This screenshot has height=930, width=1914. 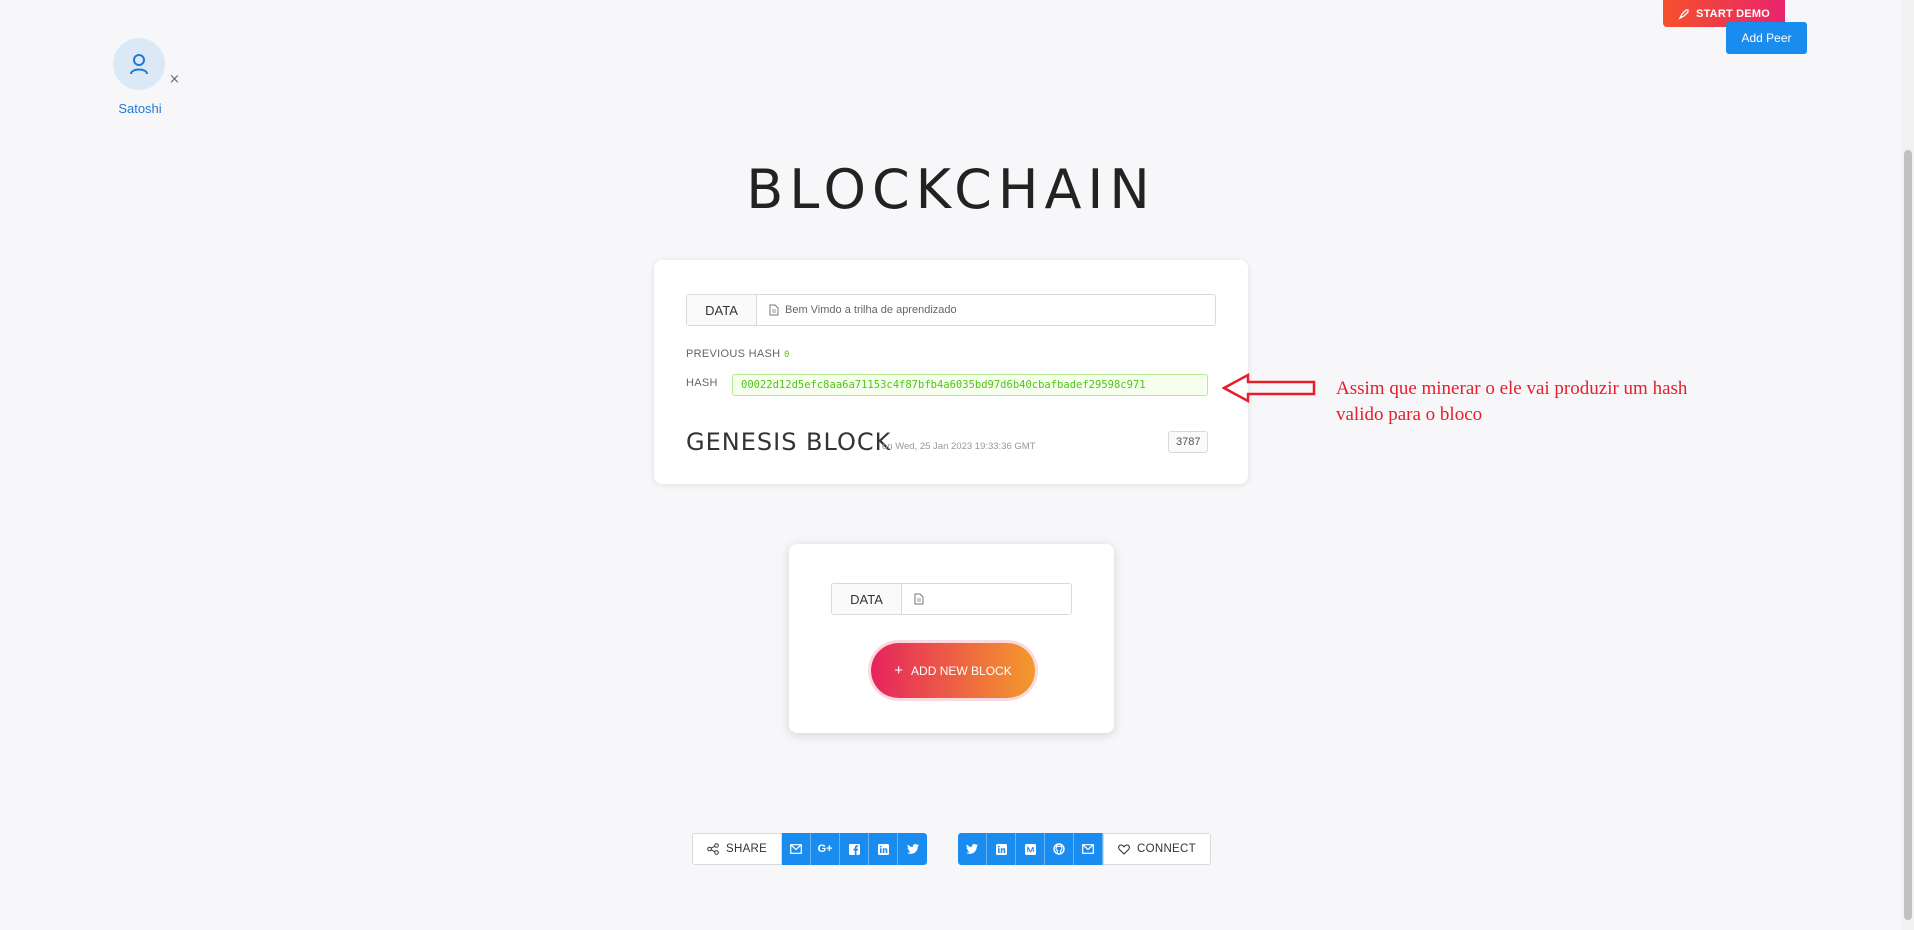 I want to click on previous-hash-value: 0, so click(x=787, y=355).